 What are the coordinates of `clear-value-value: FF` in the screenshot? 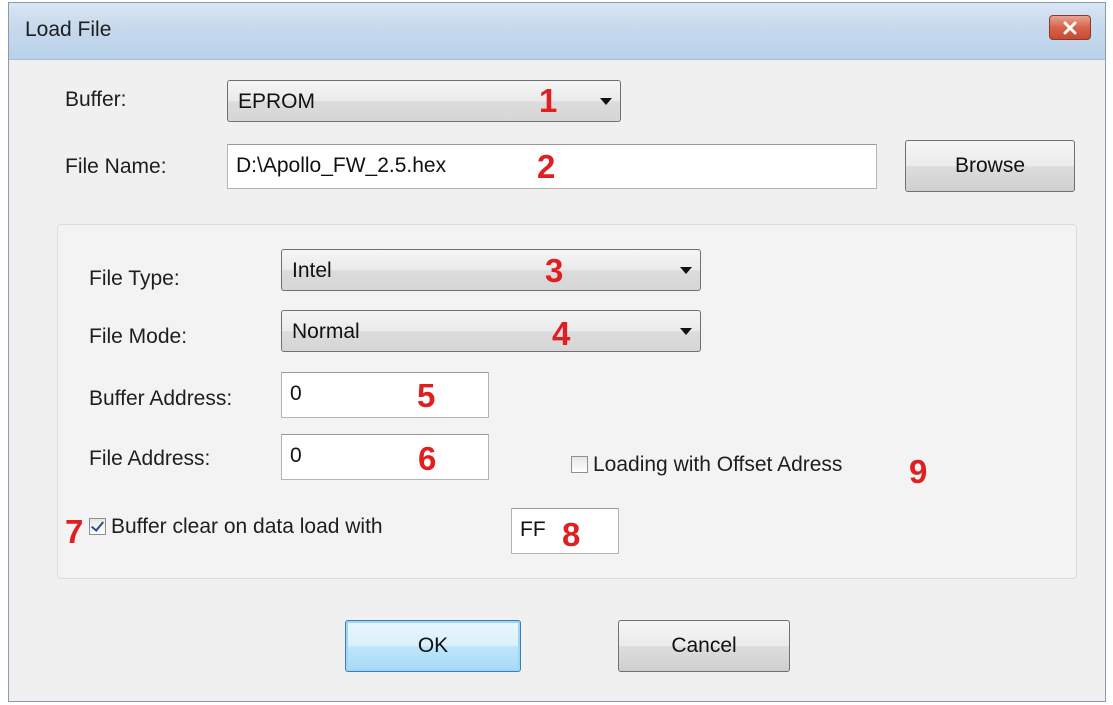 It's located at (533, 529).